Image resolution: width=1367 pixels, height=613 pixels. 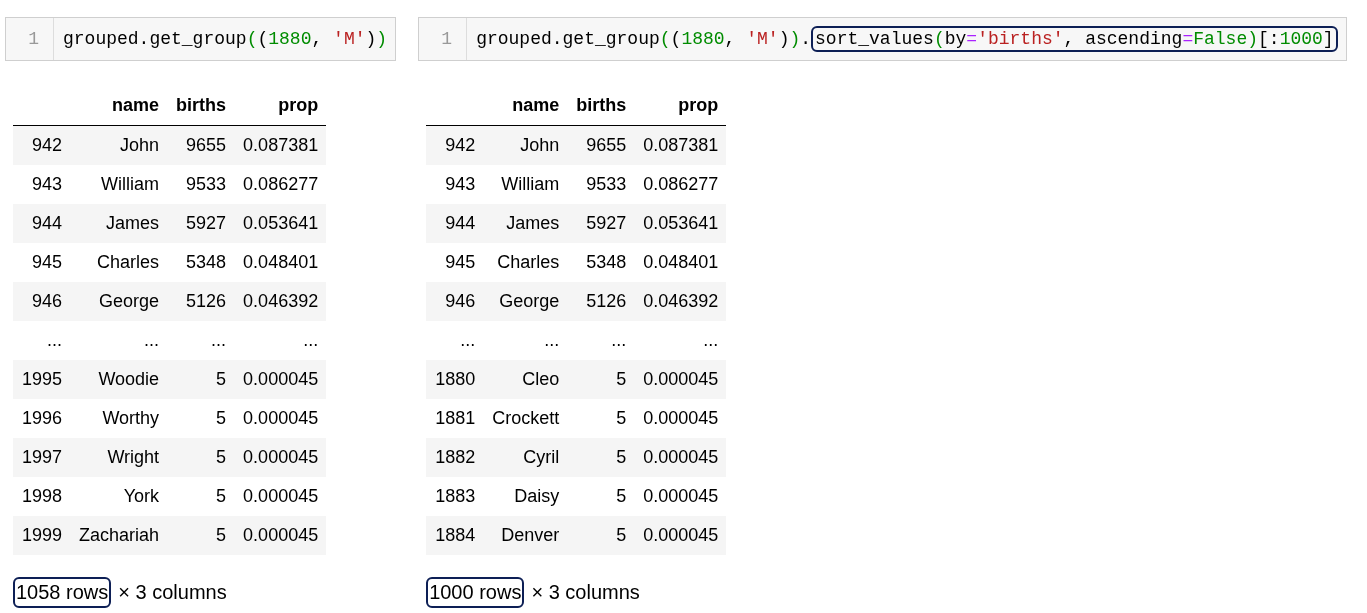 I want to click on row-index: 1881, so click(x=455, y=418).